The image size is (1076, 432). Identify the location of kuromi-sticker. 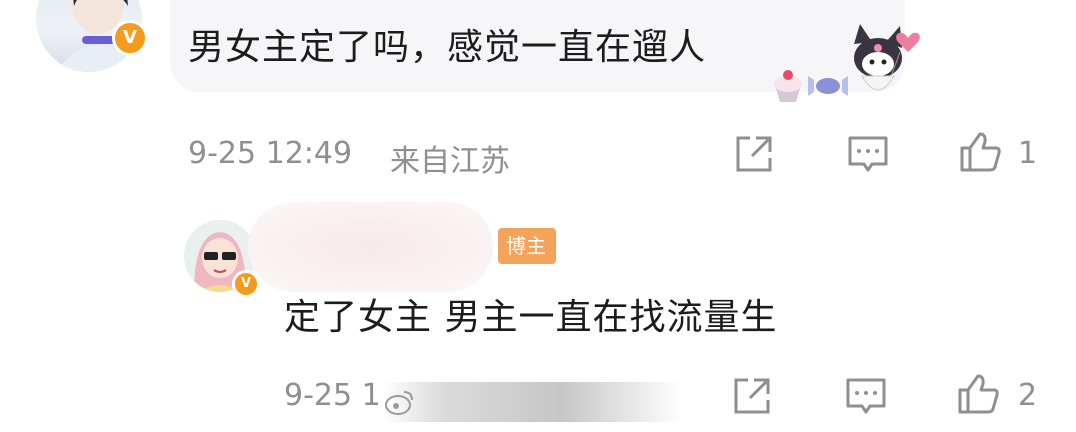
(847, 63).